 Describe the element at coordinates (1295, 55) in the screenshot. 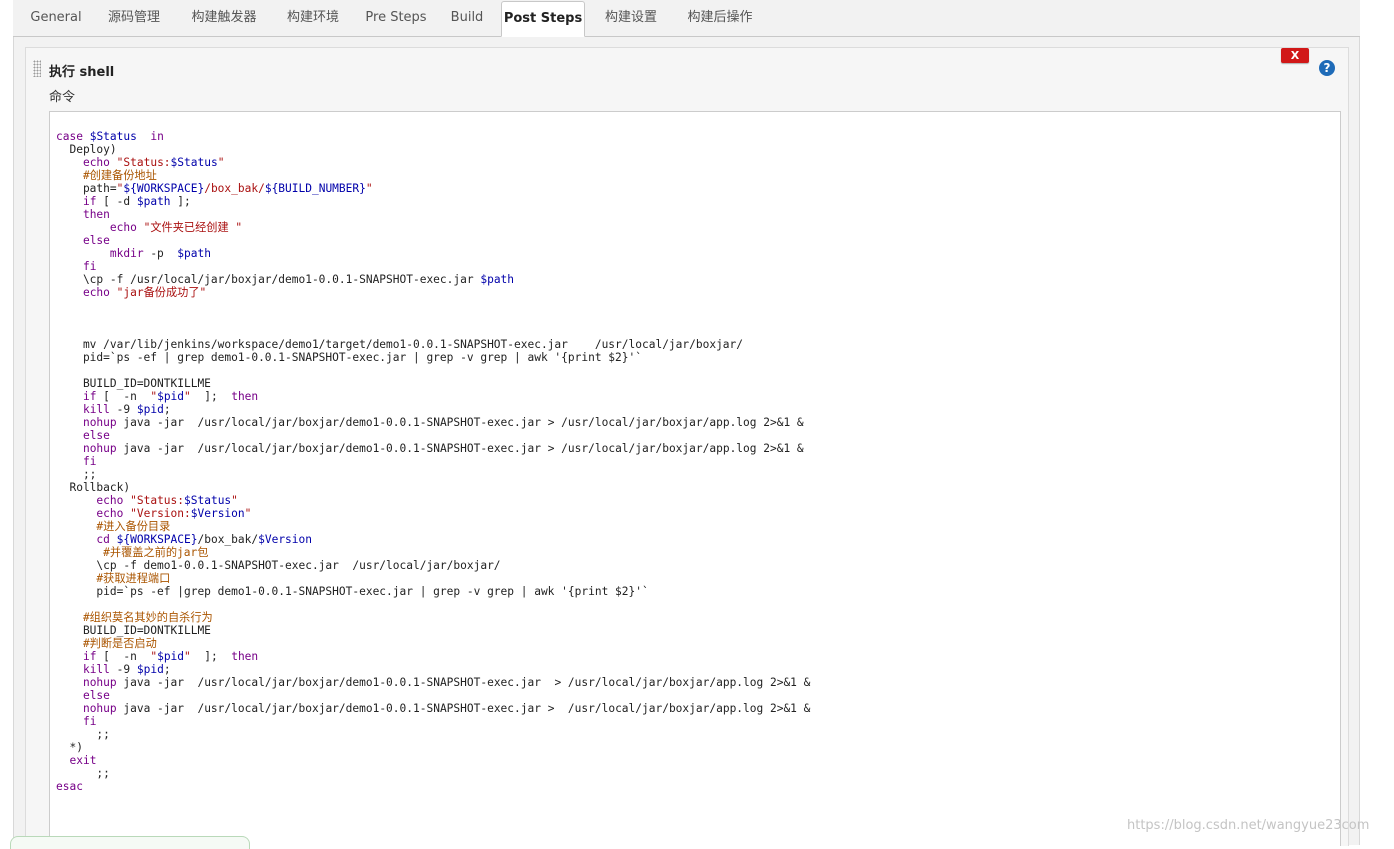

I see `delete-step-button: X` at that location.